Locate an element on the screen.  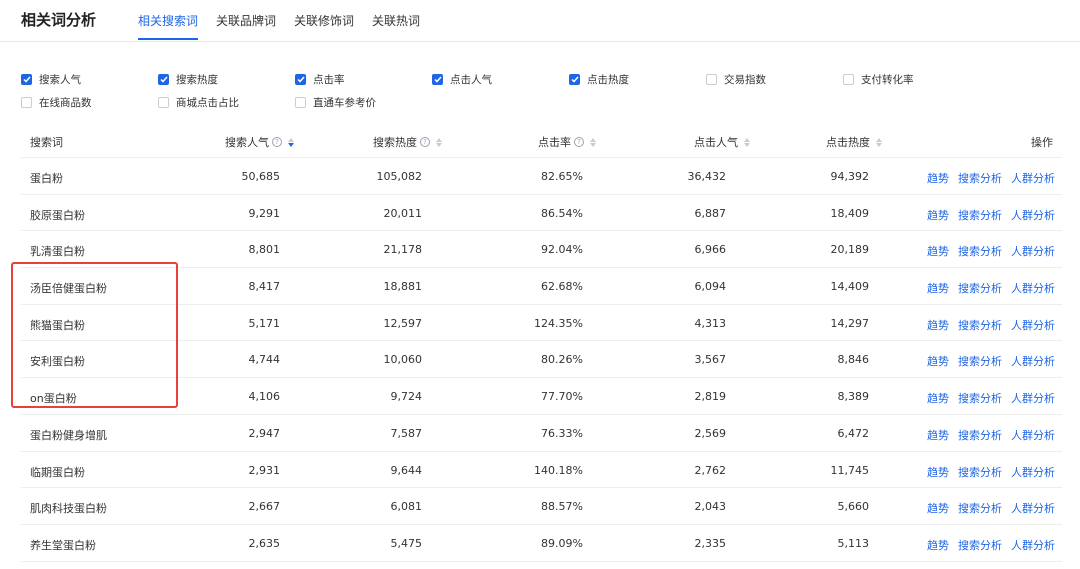
table-header: 搜索词 搜索人气 ? 搜索热度 ? 点击率 ? 点击人气 点击热度 操作 is located at coordinates (541, 140).